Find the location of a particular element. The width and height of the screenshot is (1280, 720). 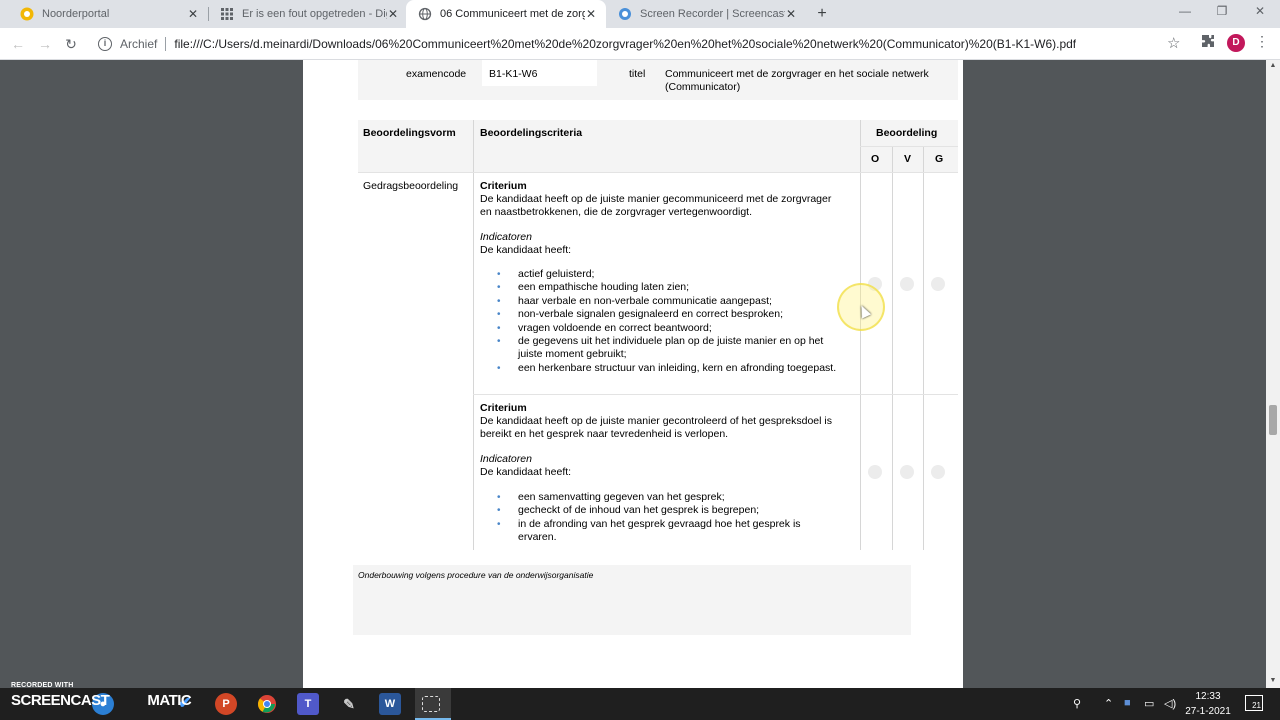

titel-label: titel is located at coordinates (637, 74).